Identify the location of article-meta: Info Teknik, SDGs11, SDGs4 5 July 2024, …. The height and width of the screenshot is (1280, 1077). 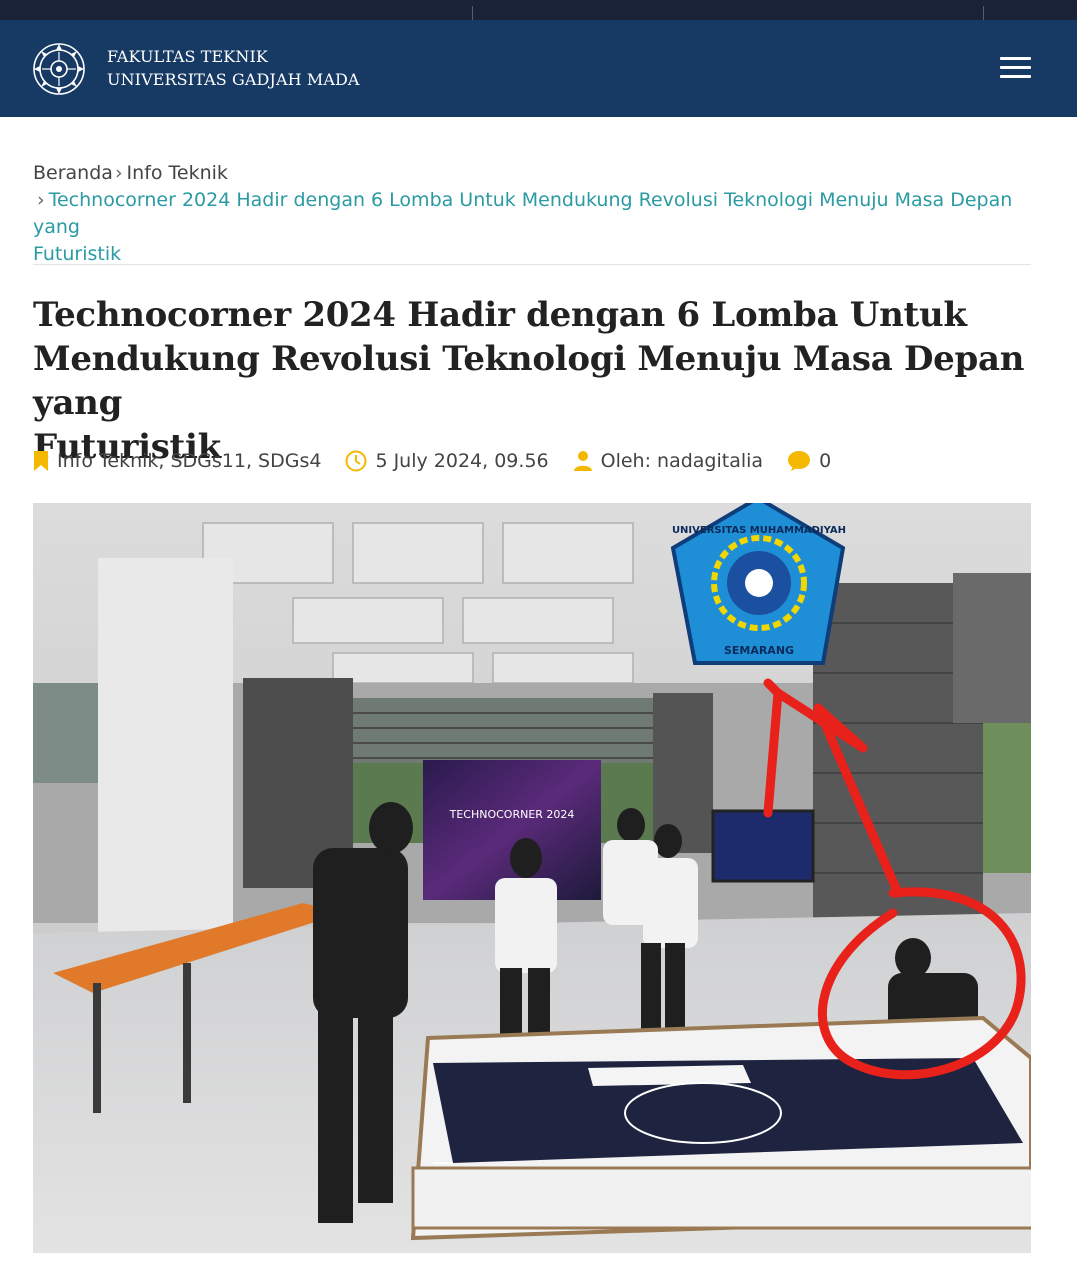
(444, 461).